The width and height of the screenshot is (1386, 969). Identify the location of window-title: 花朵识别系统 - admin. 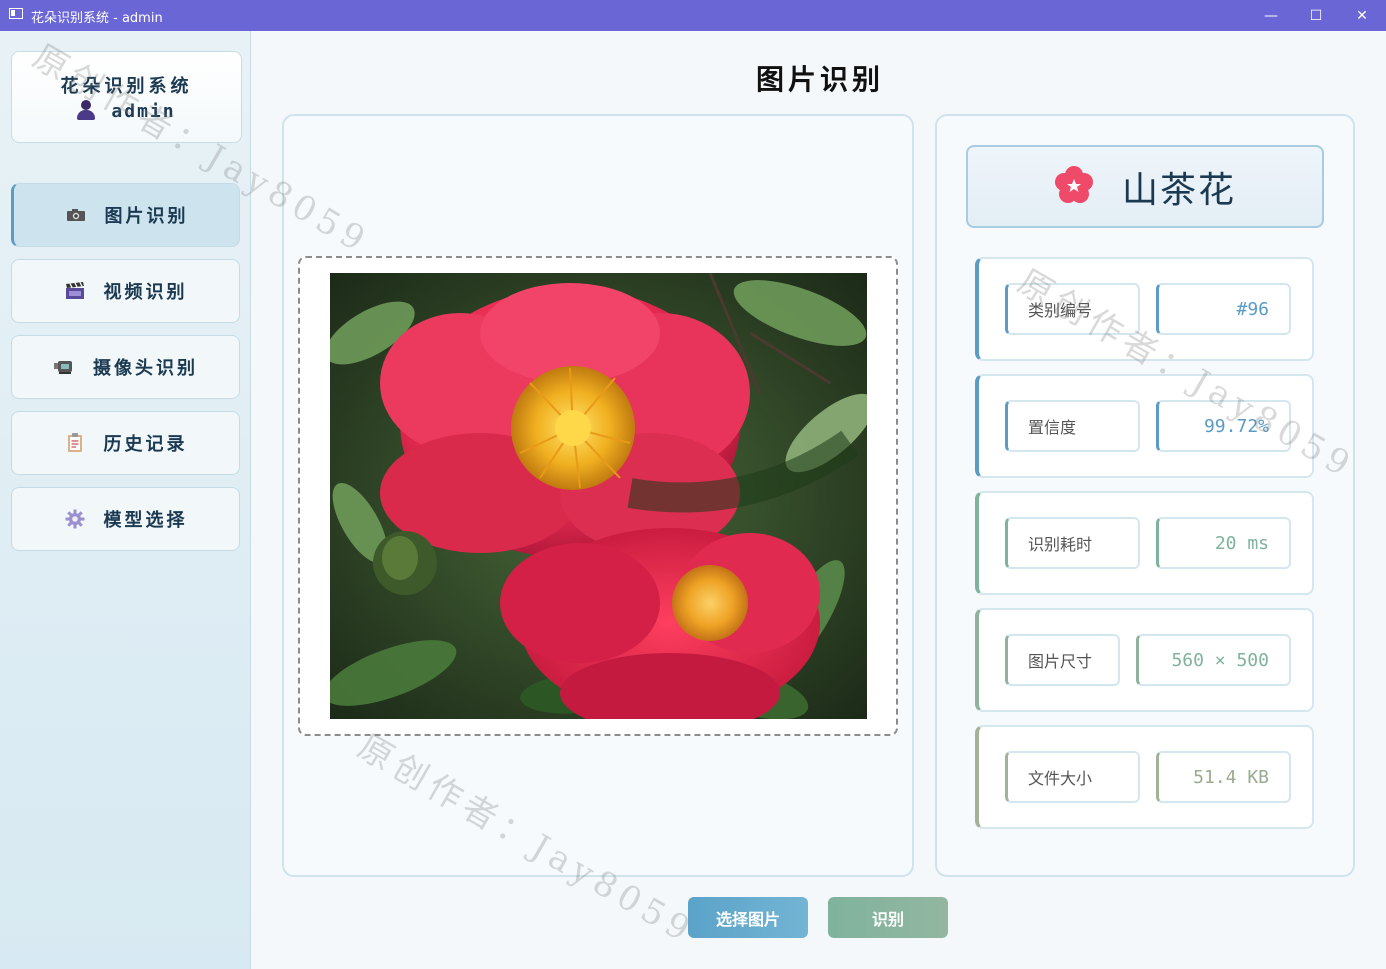
(97, 18).